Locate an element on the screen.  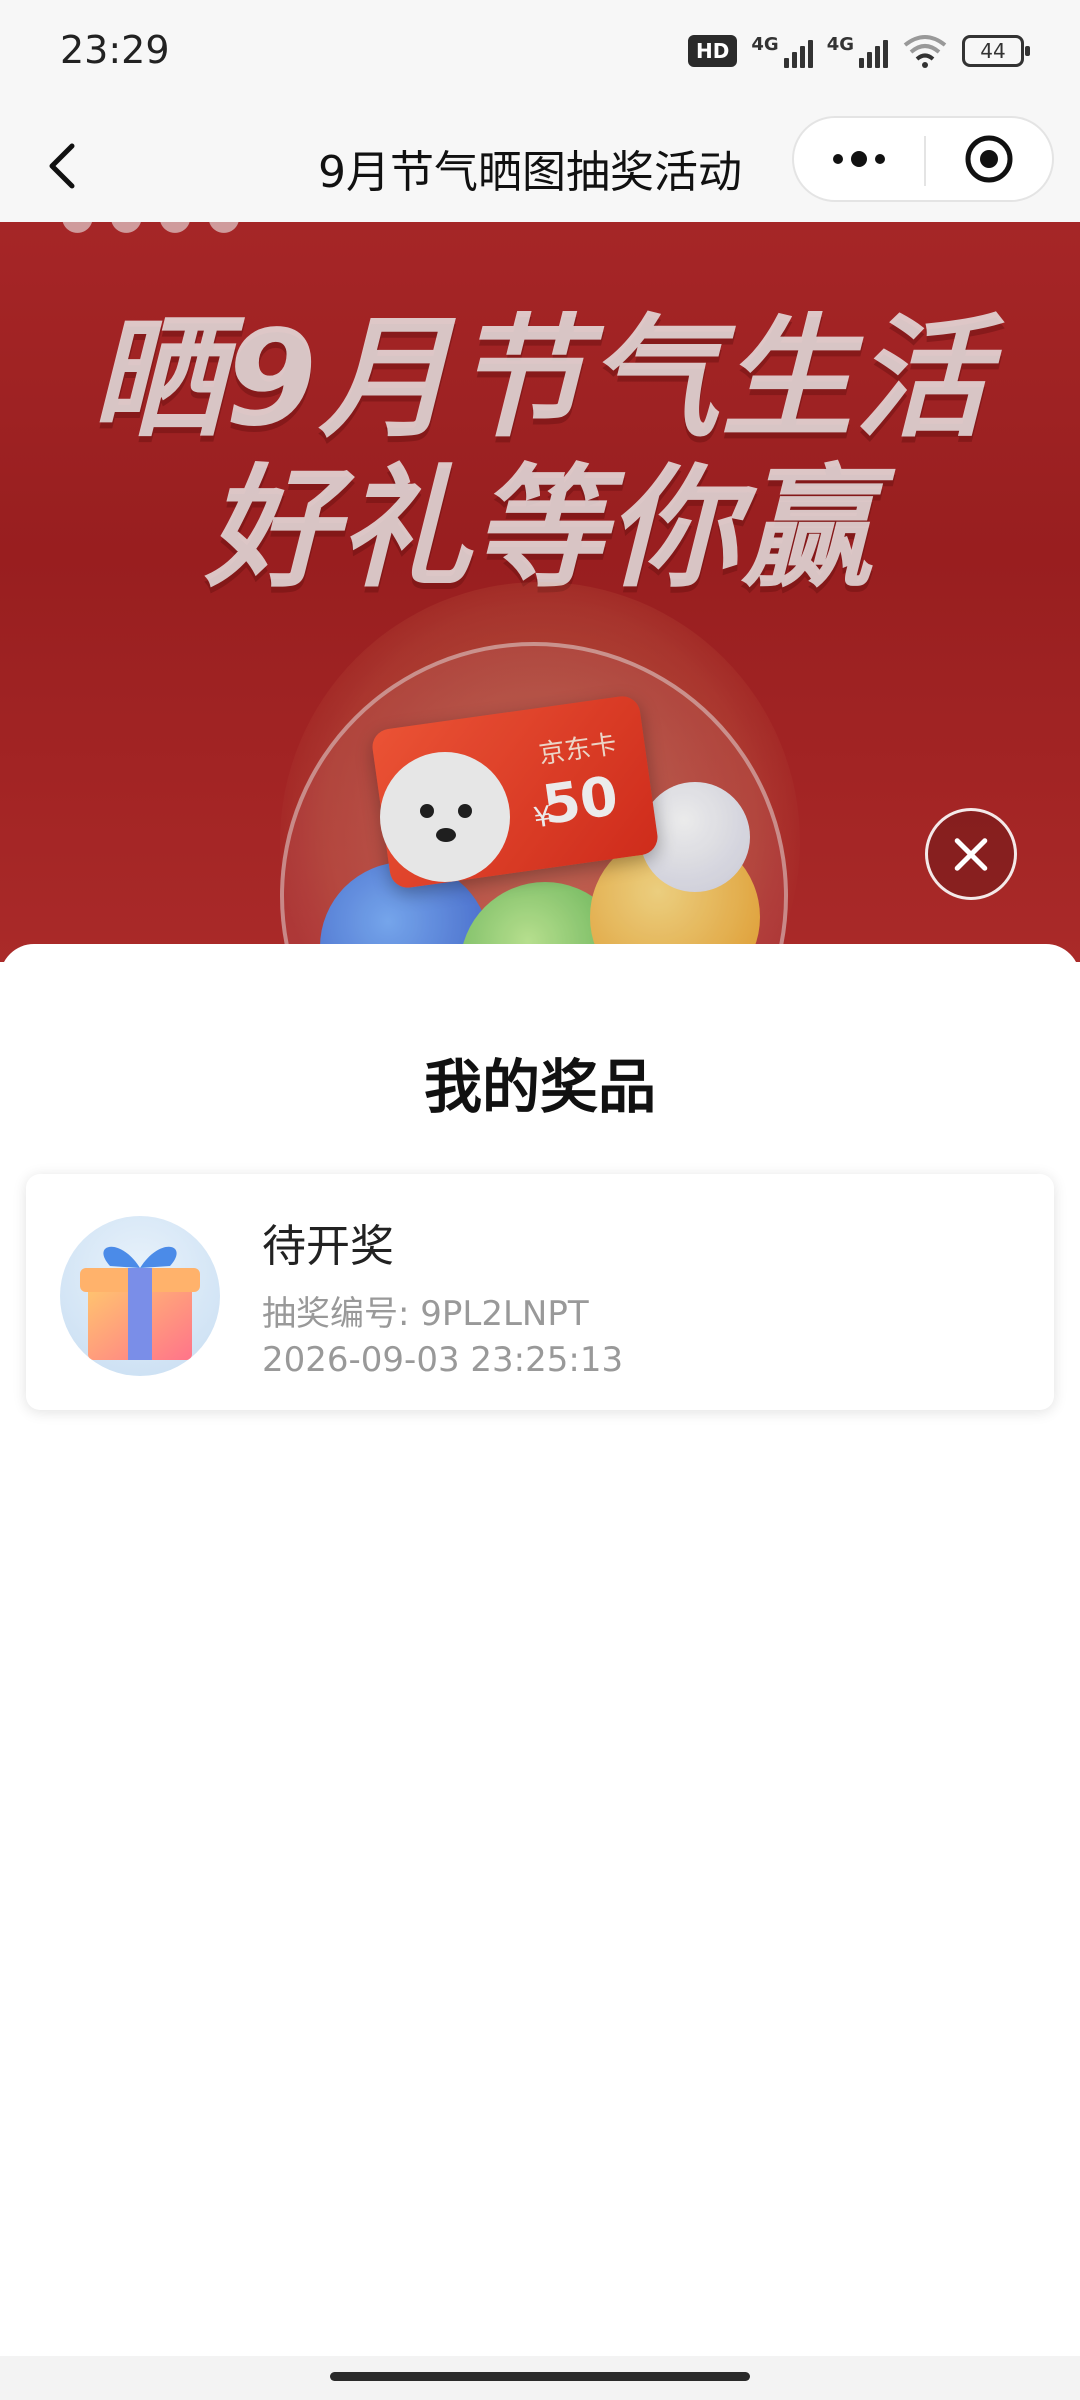
draw-timestamp: 2026-09-03 23:25:13 is located at coordinates (443, 1360).